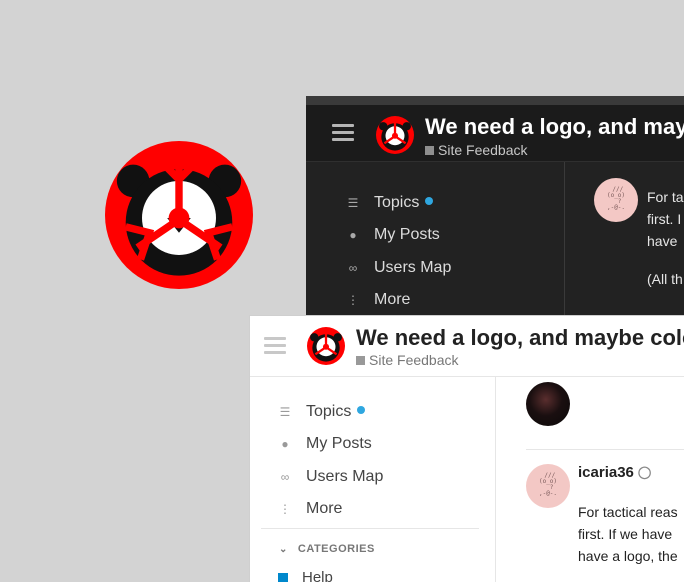  What do you see at coordinates (605, 449) in the screenshot?
I see `post-divider` at bounding box center [605, 449].